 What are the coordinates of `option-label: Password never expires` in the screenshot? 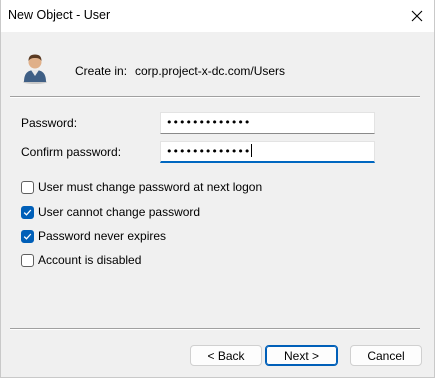 It's located at (102, 236).